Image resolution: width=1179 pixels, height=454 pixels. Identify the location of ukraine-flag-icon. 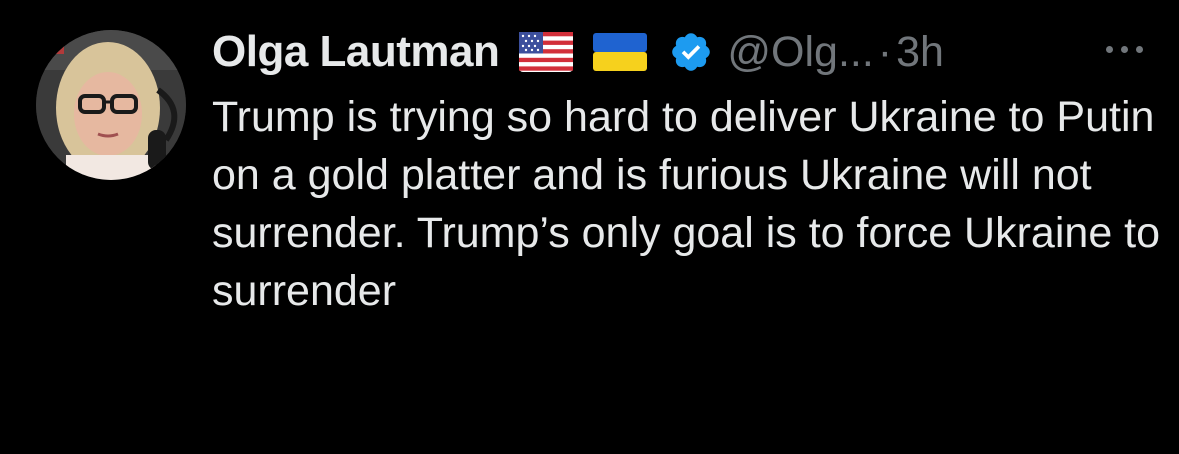
(620, 52).